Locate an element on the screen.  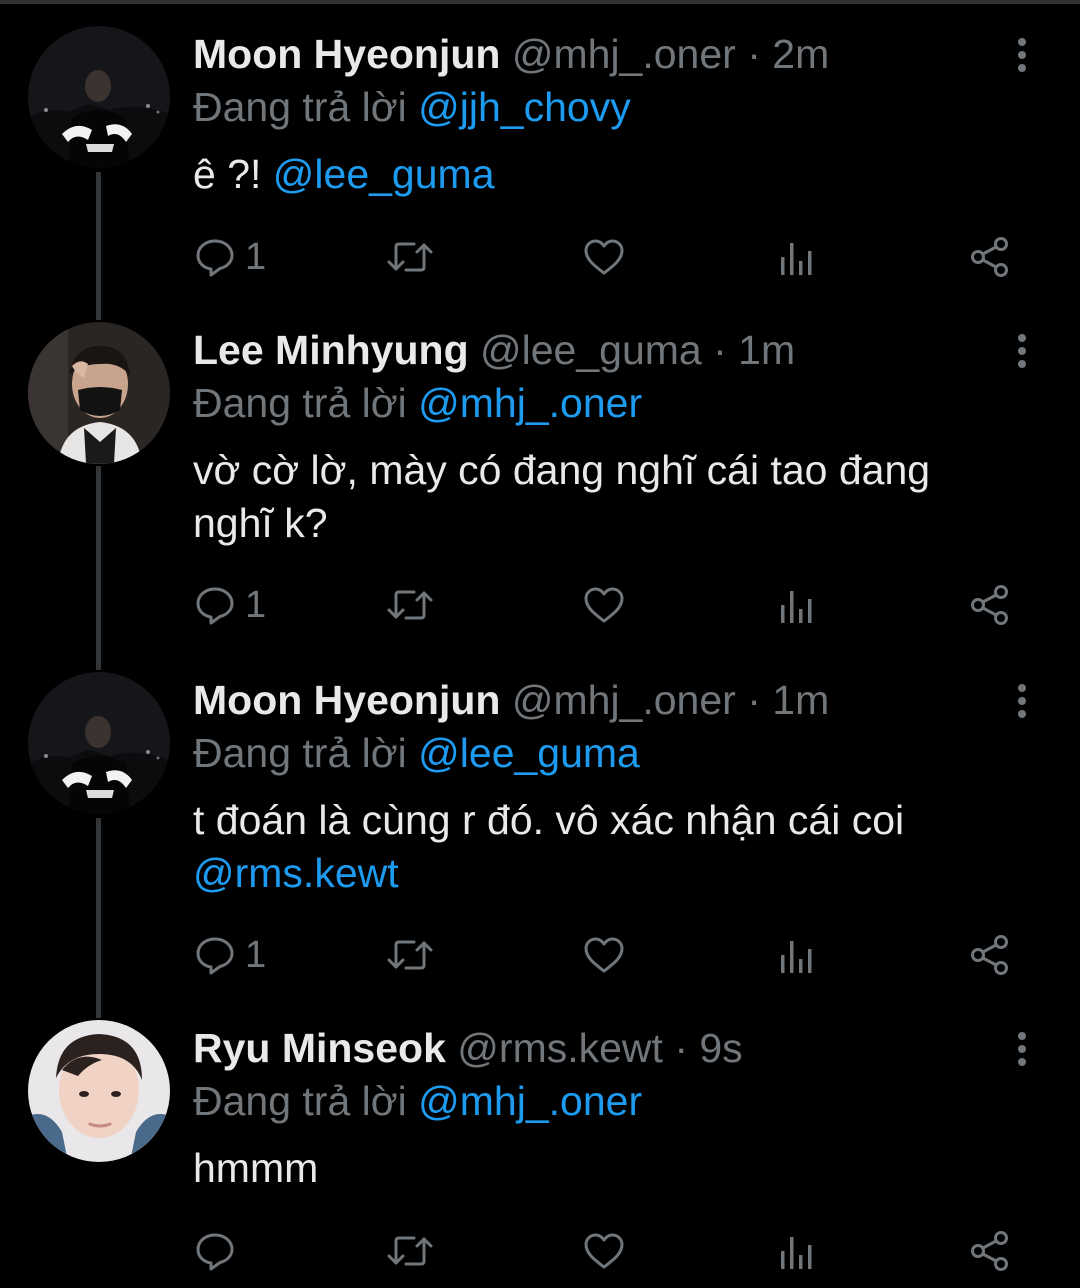
tweet-header: Moon Hyeonjun @mhj_.oner · 2m is located at coordinates (511, 54).